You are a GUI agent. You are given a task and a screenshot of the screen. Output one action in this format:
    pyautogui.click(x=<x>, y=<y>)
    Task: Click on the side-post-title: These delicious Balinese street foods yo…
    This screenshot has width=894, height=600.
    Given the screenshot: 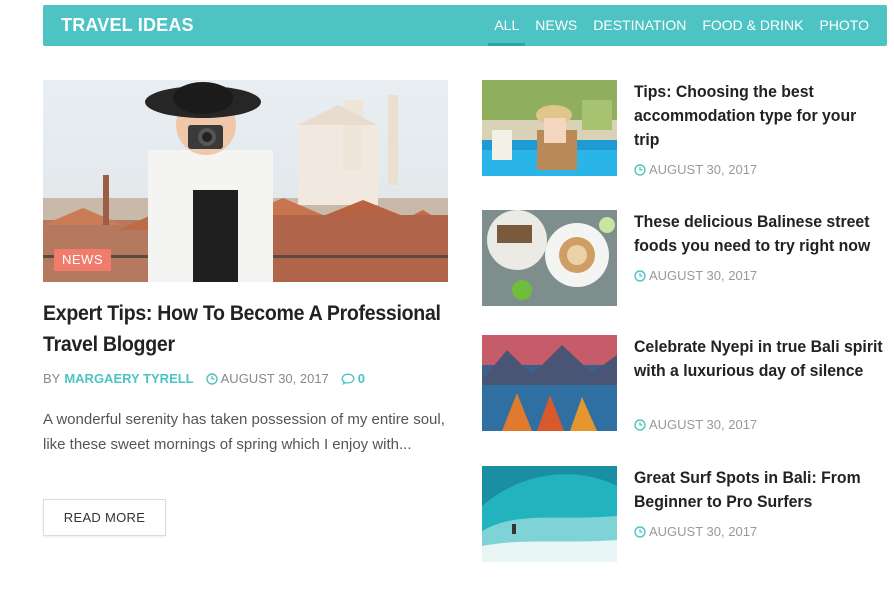 What is the action you would take?
    pyautogui.click(x=759, y=234)
    